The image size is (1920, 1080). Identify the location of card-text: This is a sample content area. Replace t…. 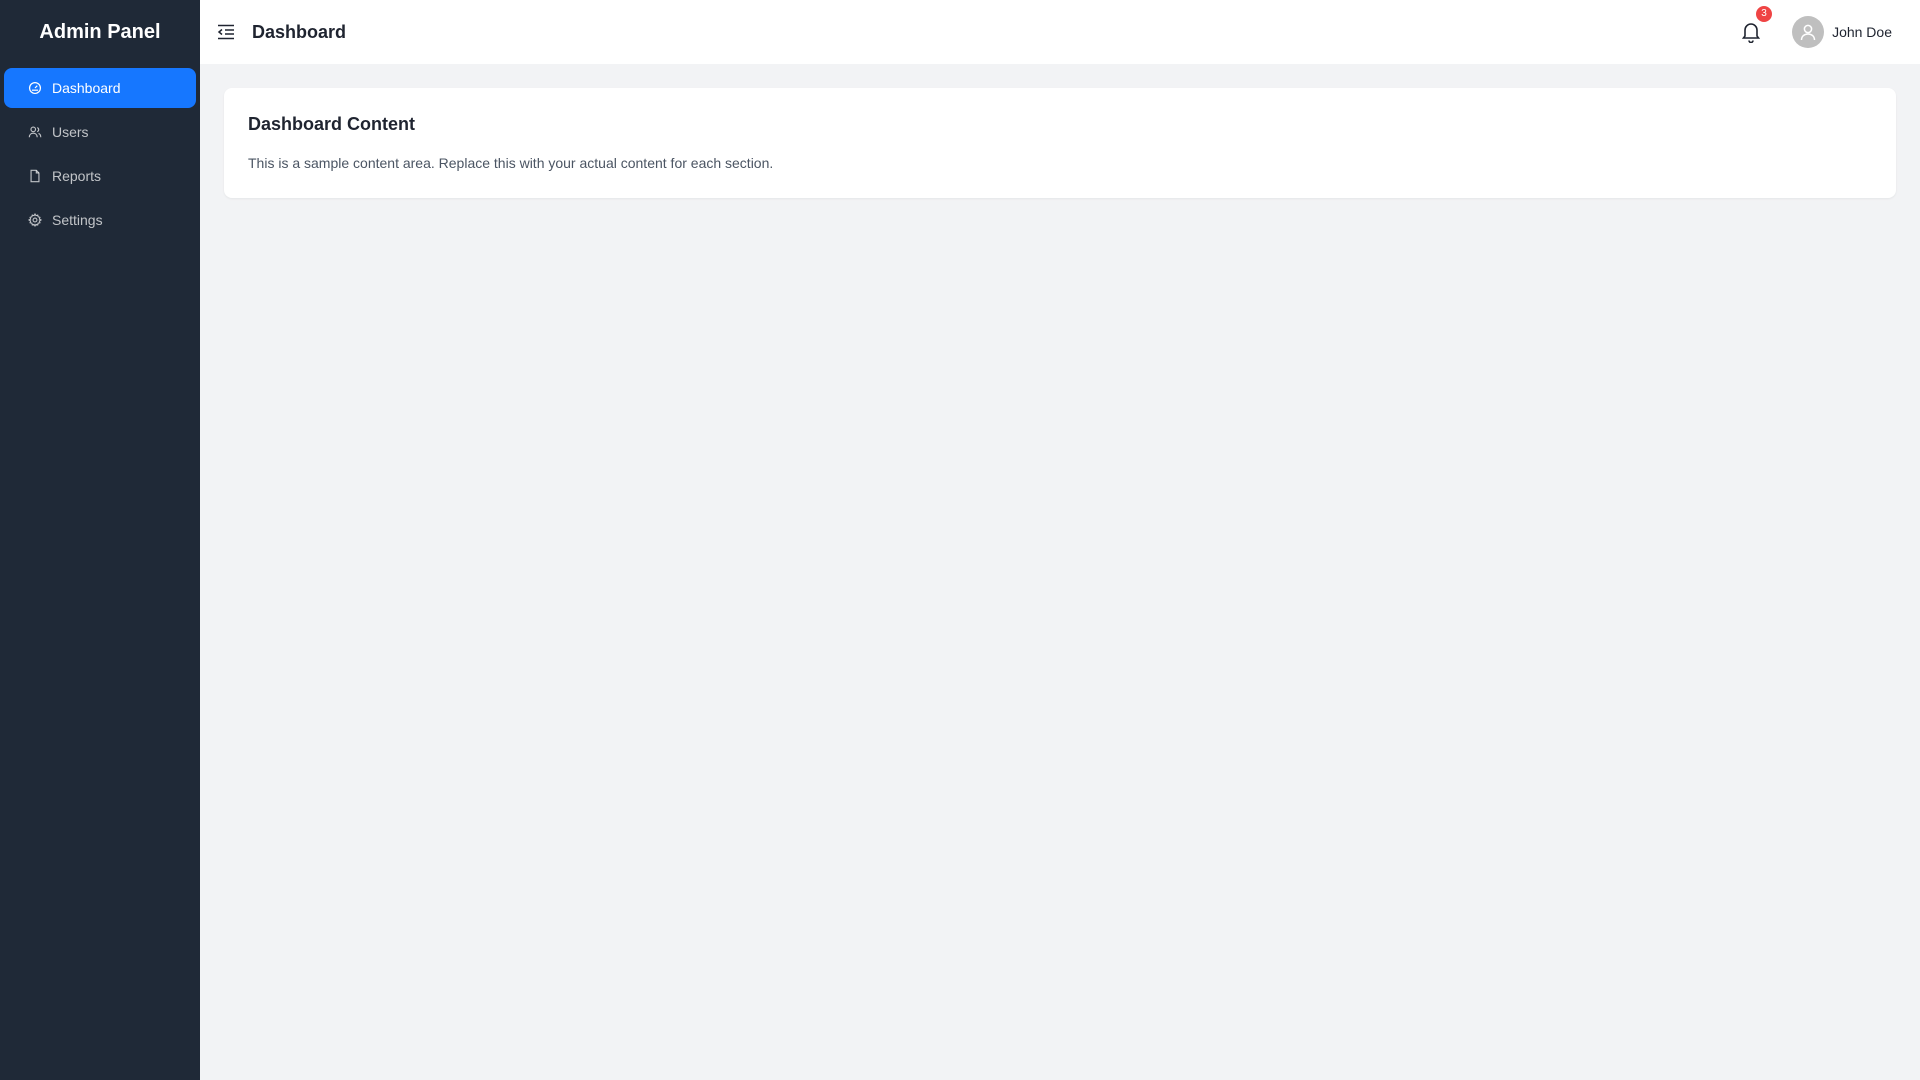
(511, 163).